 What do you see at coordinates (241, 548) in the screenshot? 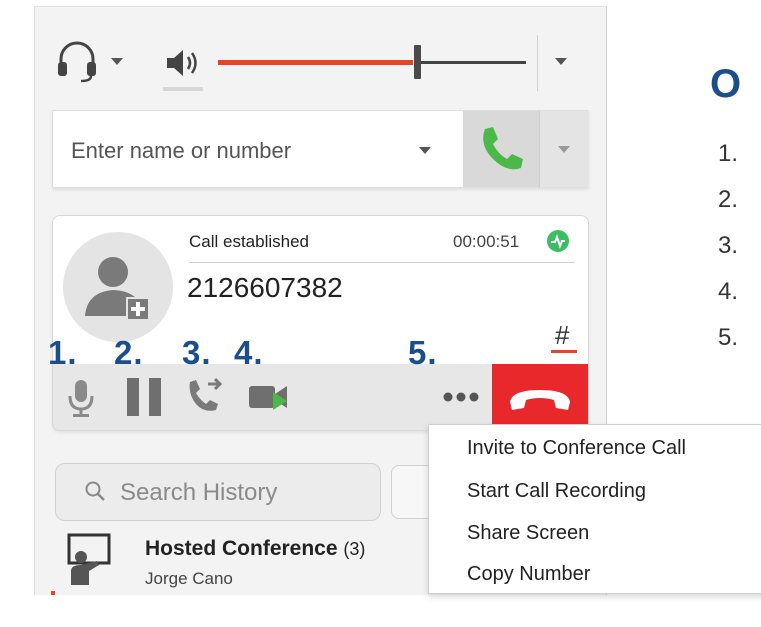
I see `history-item-title-text: Hosted Conference` at bounding box center [241, 548].